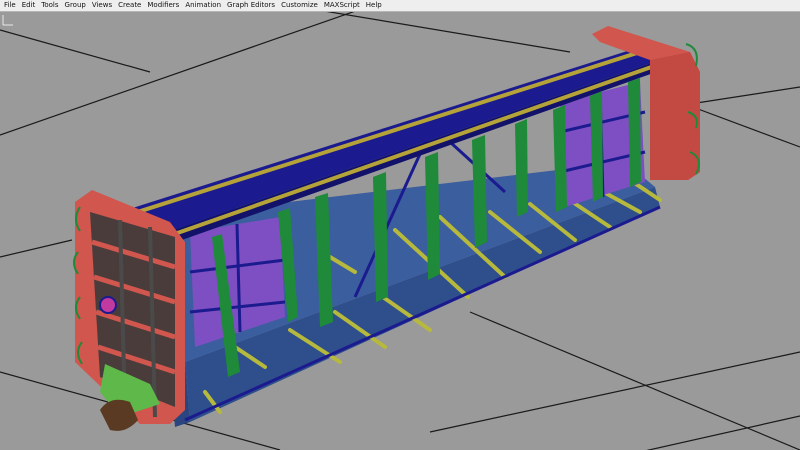  Describe the element at coordinates (675, 116) in the screenshot. I see `end-wall-face` at that location.